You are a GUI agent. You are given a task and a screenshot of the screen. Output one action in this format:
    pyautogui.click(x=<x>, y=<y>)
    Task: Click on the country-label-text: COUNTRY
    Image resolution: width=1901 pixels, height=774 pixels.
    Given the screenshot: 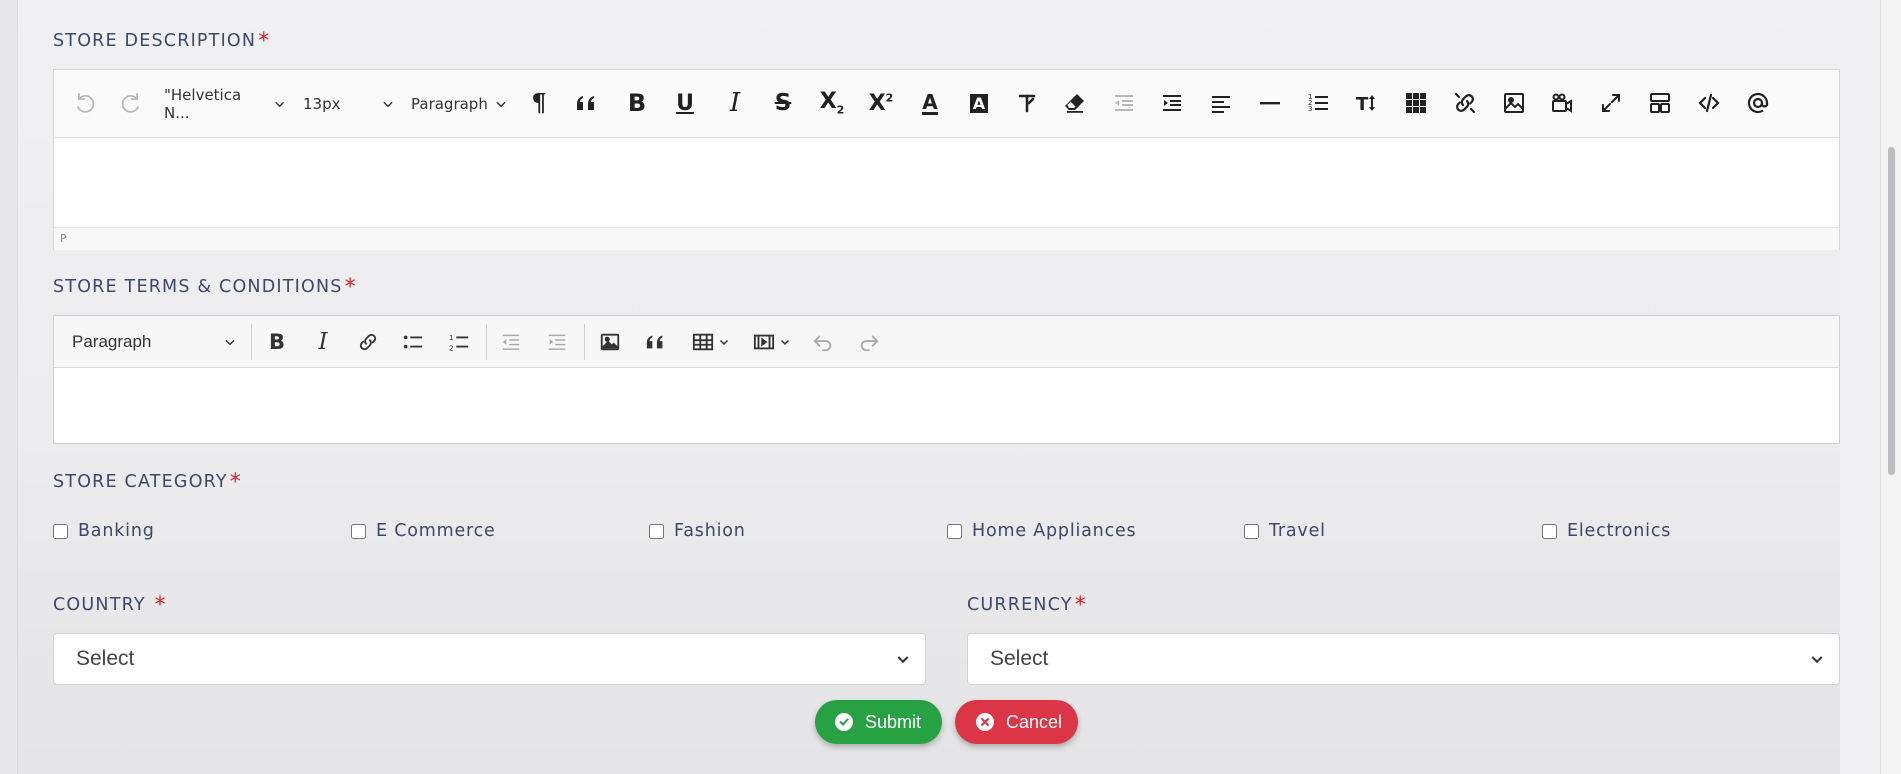 What is the action you would take?
    pyautogui.click(x=99, y=605)
    